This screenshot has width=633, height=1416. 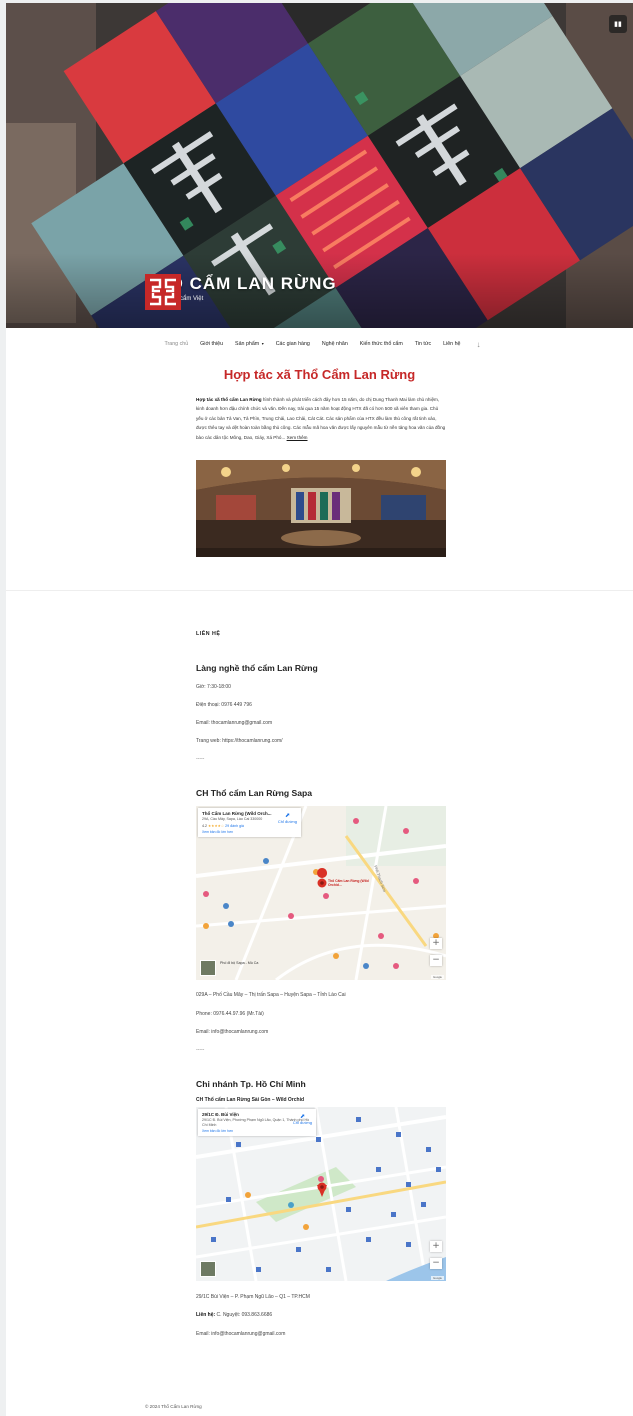 I want to click on section-divider, so click(x=319, y=590).